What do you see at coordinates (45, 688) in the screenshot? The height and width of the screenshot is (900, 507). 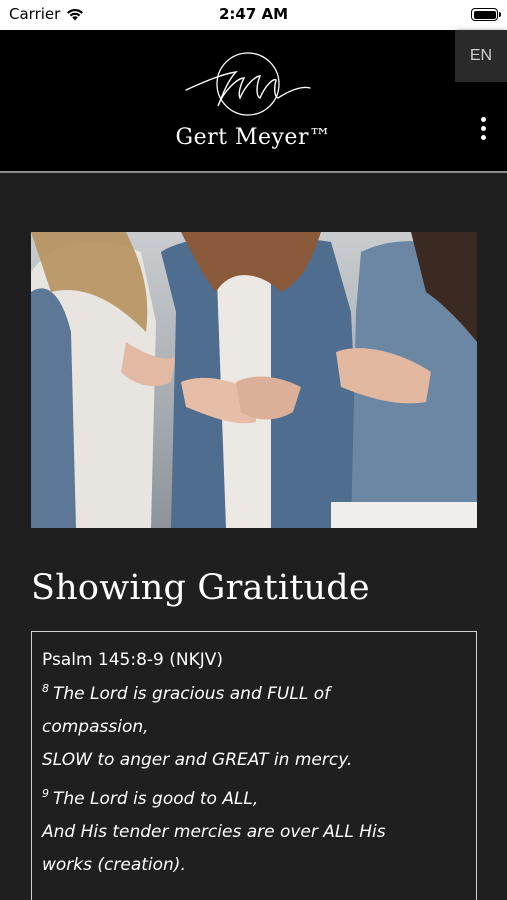 I see `verse-number: 8` at bounding box center [45, 688].